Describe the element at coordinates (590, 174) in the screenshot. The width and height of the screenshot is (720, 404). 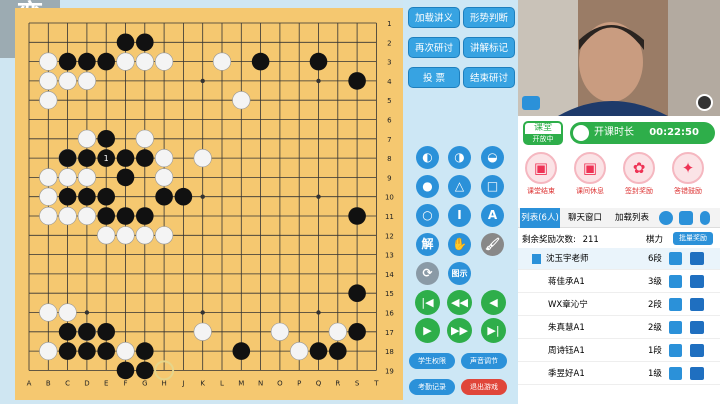
I see `break-button: ▣ 课间休息` at that location.